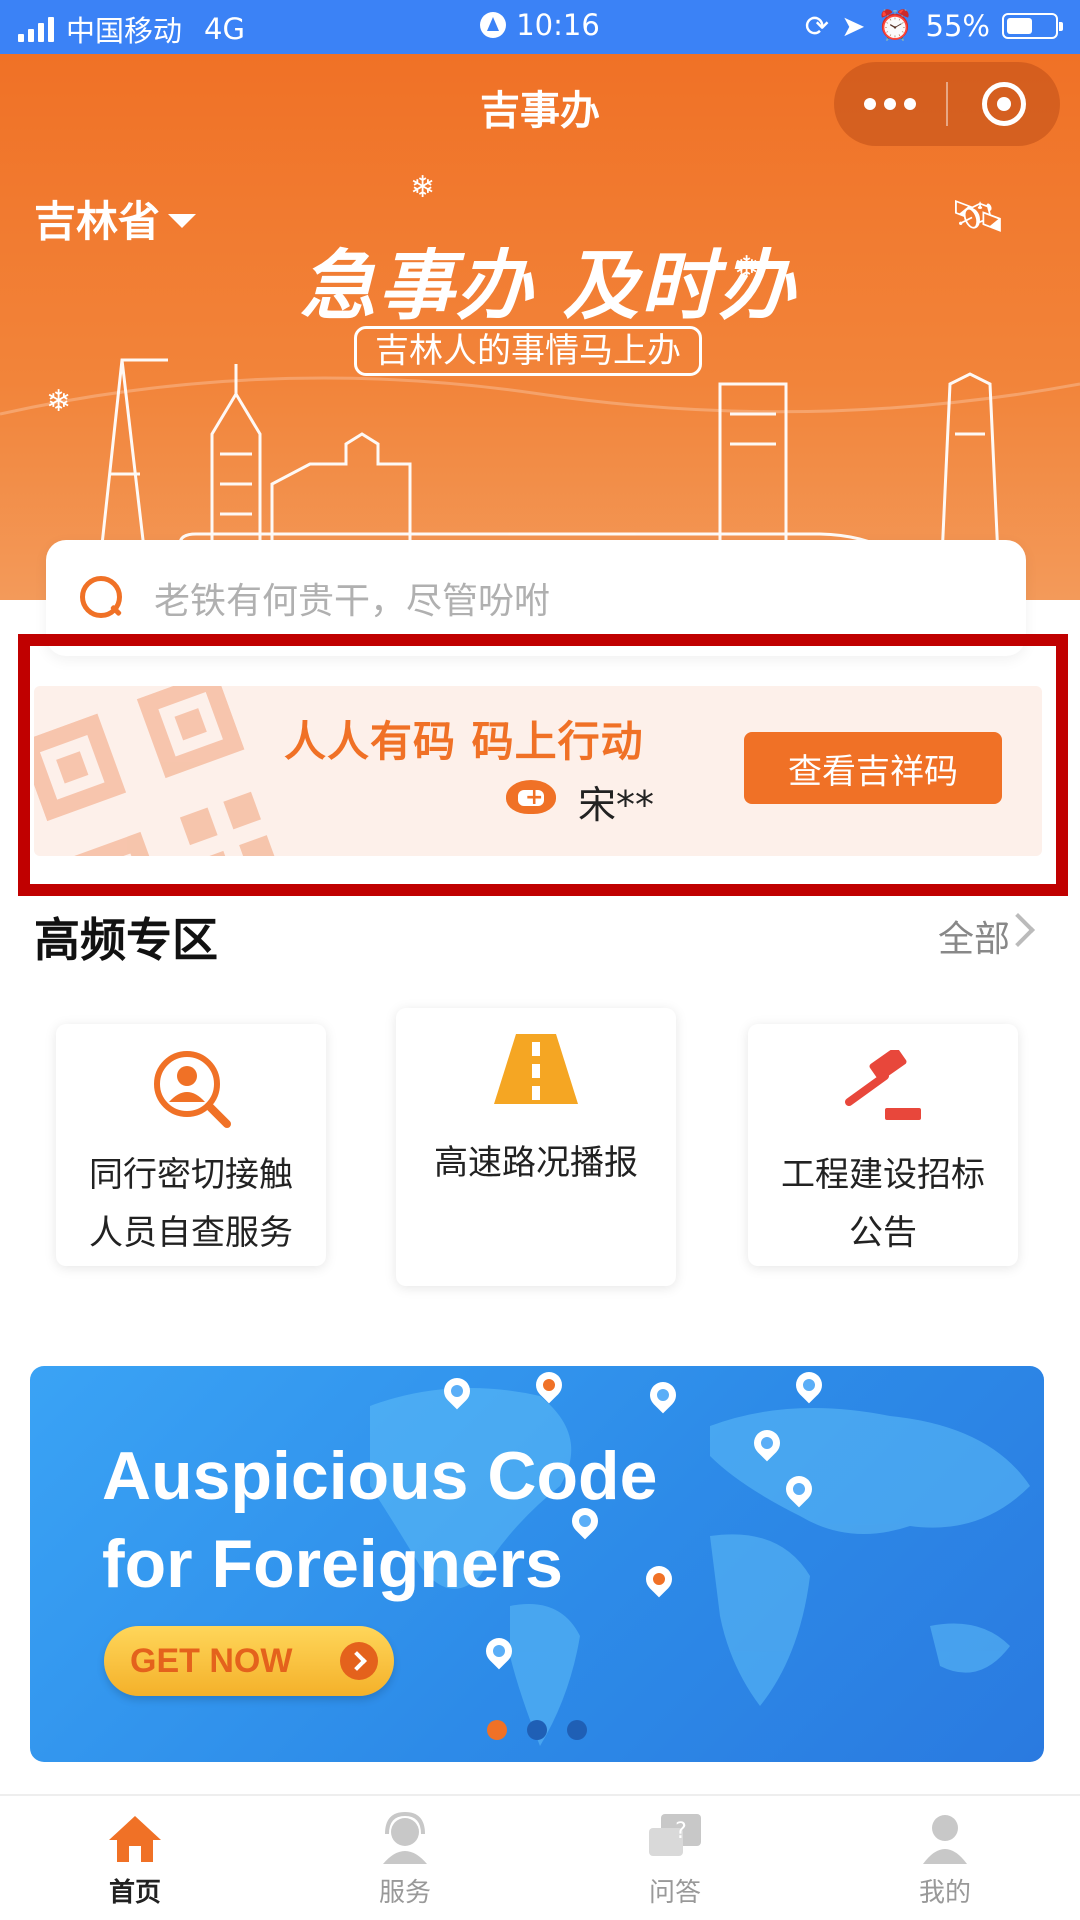 The height and width of the screenshot is (1920, 1080). I want to click on province-selector: 吉林省, so click(115, 218).